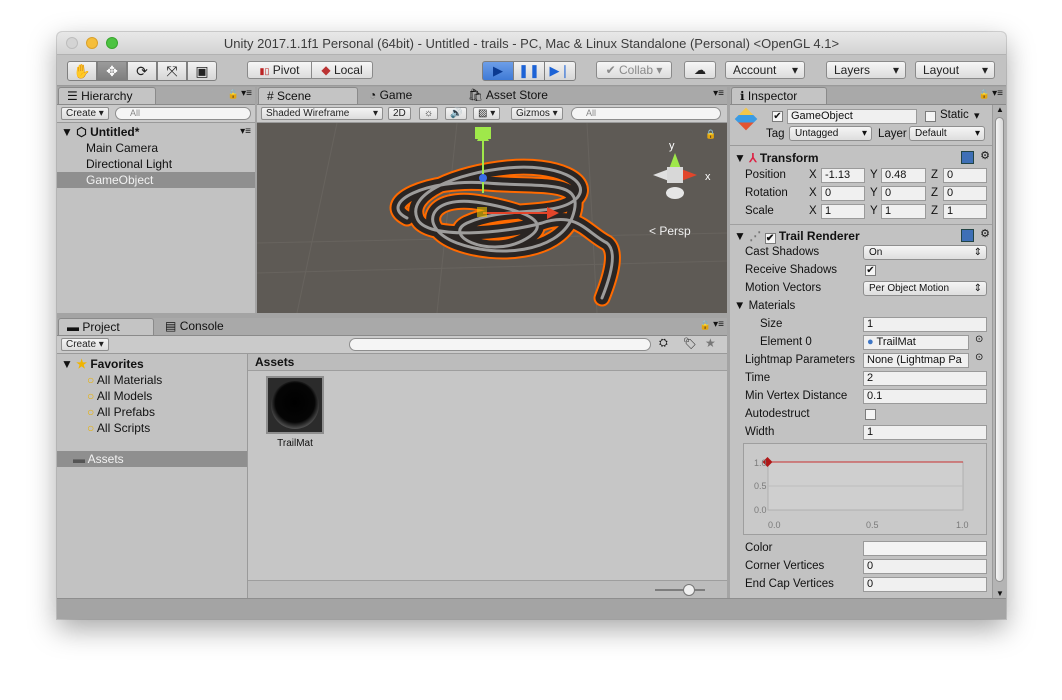 This screenshot has width=1062, height=700. I want to click on tab-game: ◔ Game, so click(390, 95).